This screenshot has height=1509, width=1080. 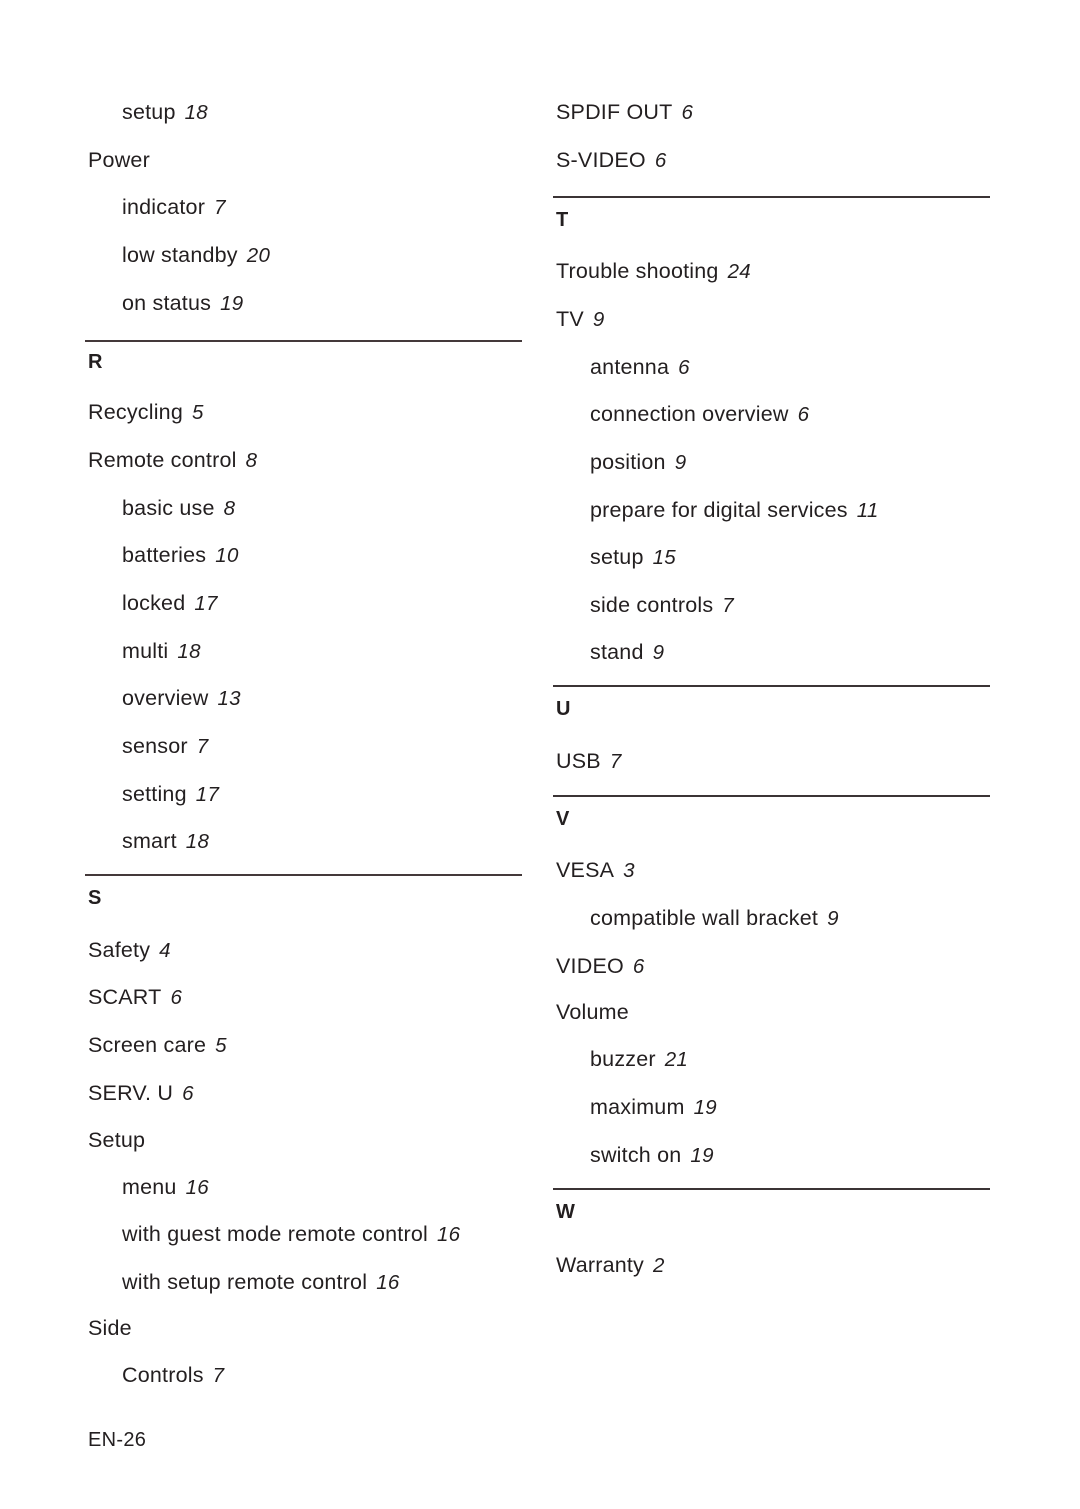 I want to click on index-entry-page-number: 10, so click(x=227, y=555).